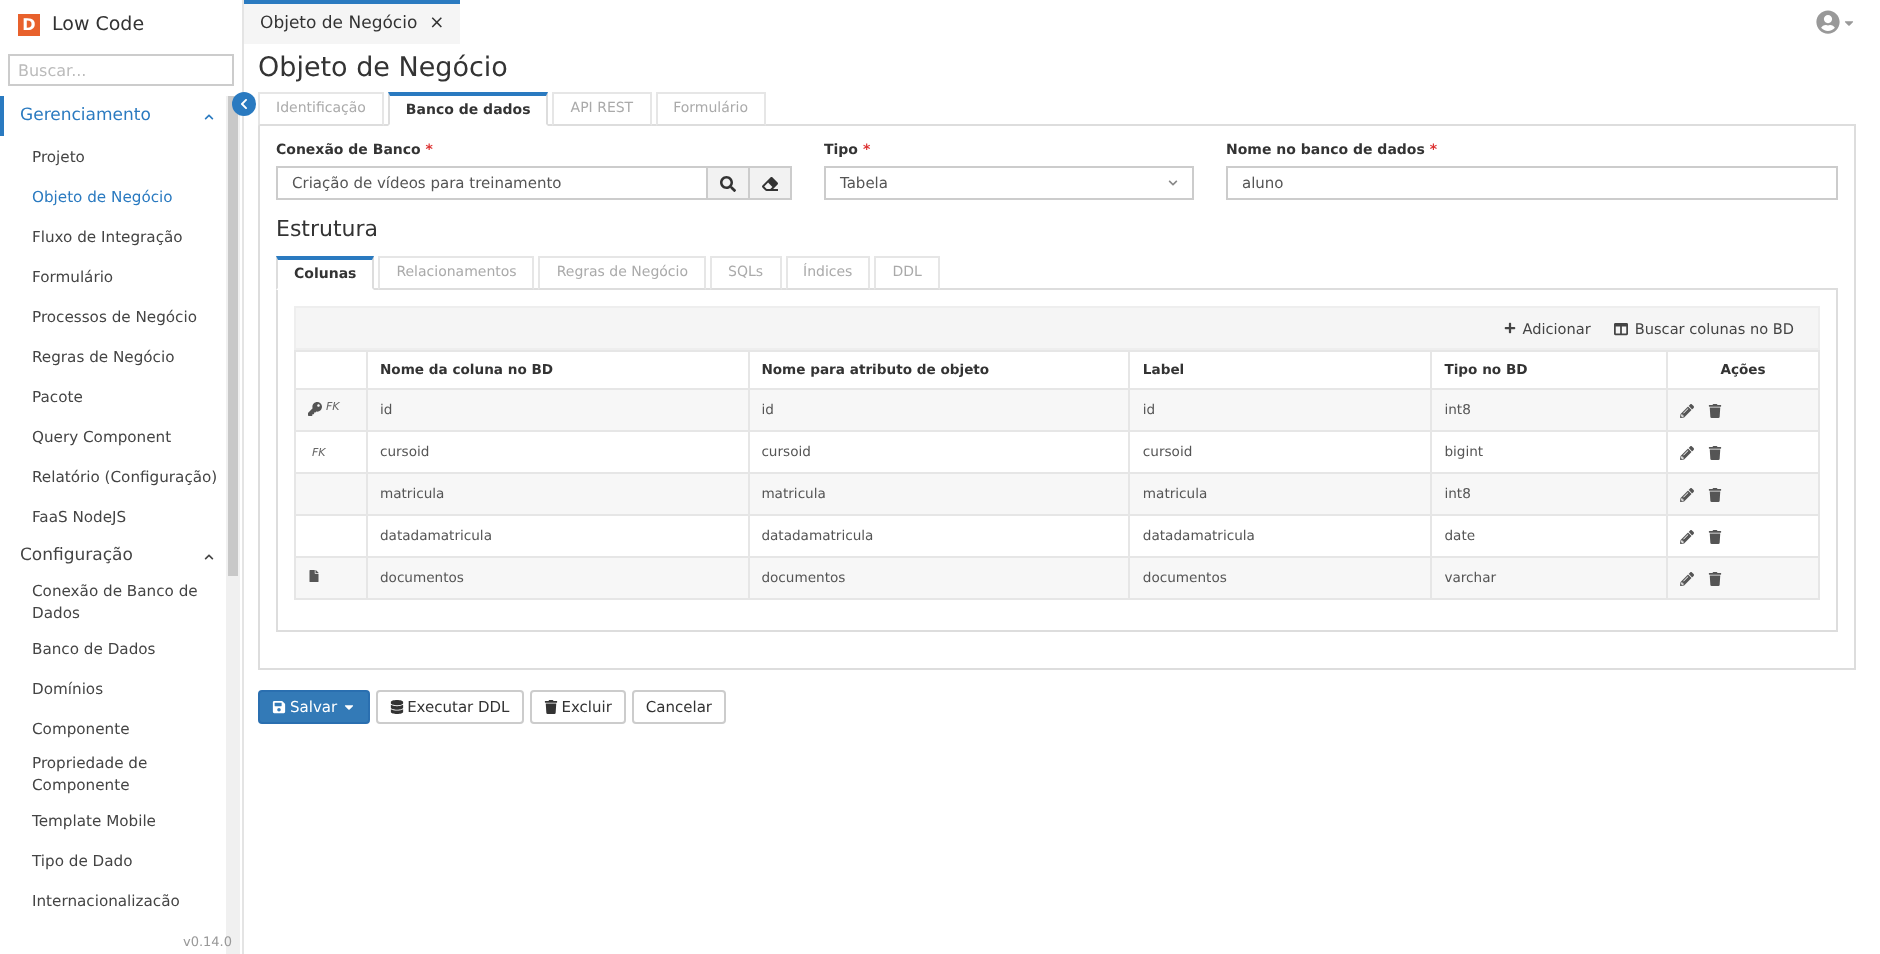 The width and height of the screenshot is (1880, 954). Describe the element at coordinates (314, 576) in the screenshot. I see `file-icon` at that location.